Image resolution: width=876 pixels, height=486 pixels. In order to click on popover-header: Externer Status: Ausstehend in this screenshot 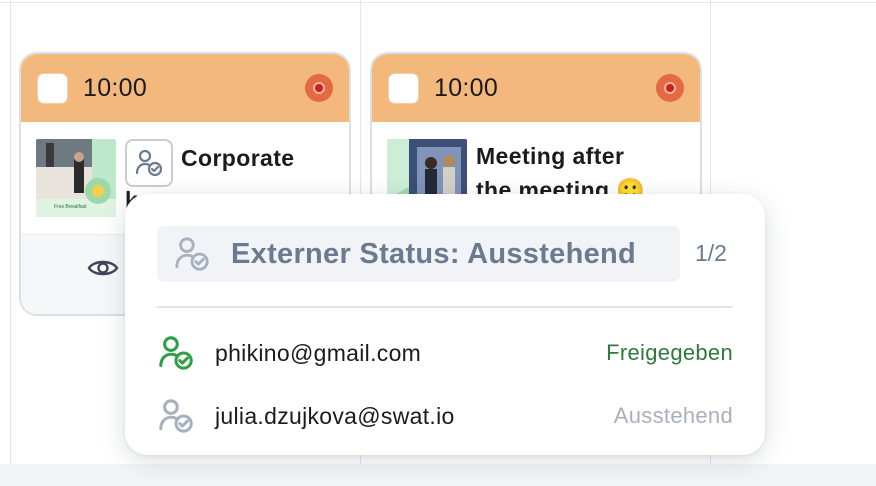, I will do `click(418, 254)`.